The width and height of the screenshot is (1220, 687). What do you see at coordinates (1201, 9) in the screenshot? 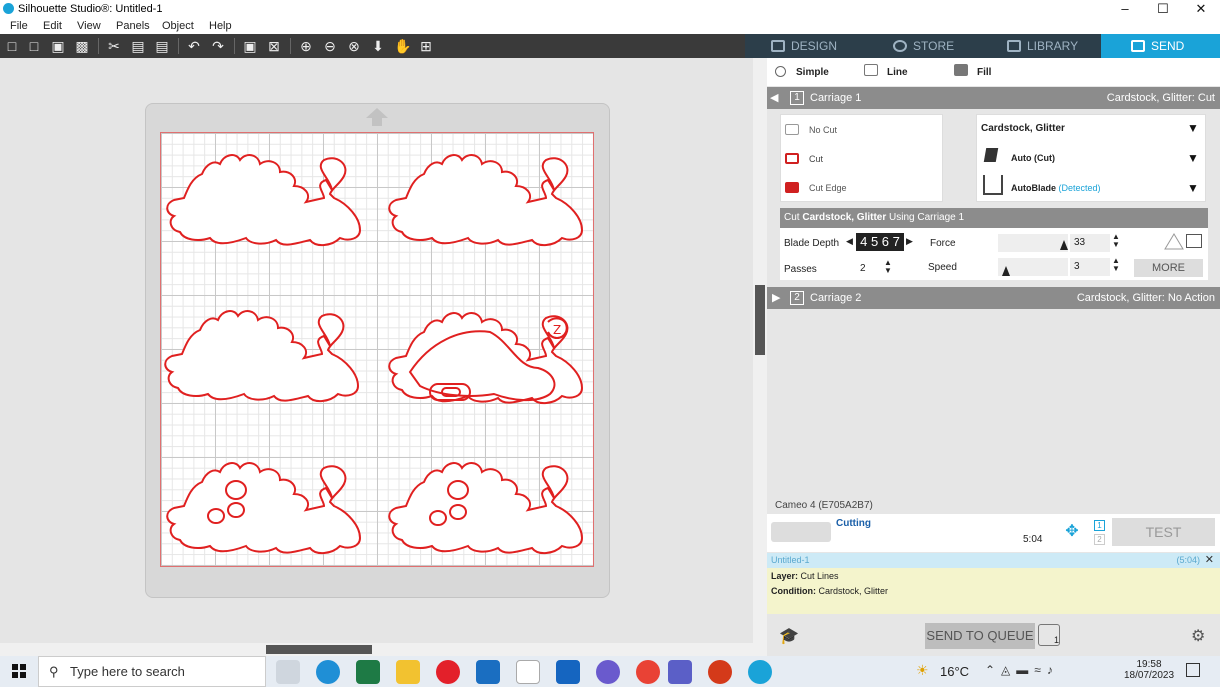
I see `close-button: ✕` at bounding box center [1201, 9].